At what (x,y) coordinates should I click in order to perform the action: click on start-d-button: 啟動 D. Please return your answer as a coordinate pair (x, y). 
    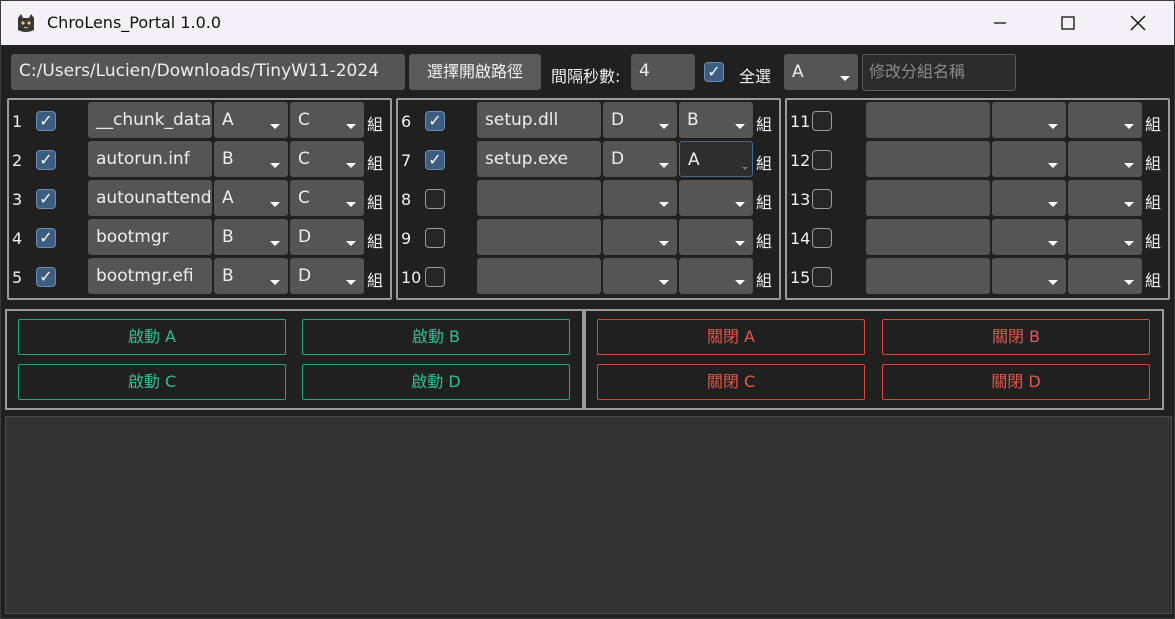
    Looking at the image, I should click on (436, 382).